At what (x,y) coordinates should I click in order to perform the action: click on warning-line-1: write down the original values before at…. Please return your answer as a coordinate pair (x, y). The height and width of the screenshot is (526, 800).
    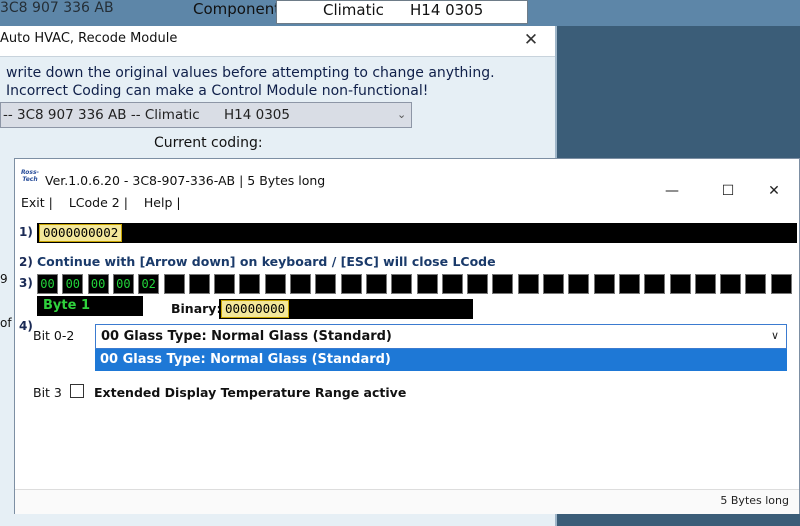
    Looking at the image, I should click on (250, 73).